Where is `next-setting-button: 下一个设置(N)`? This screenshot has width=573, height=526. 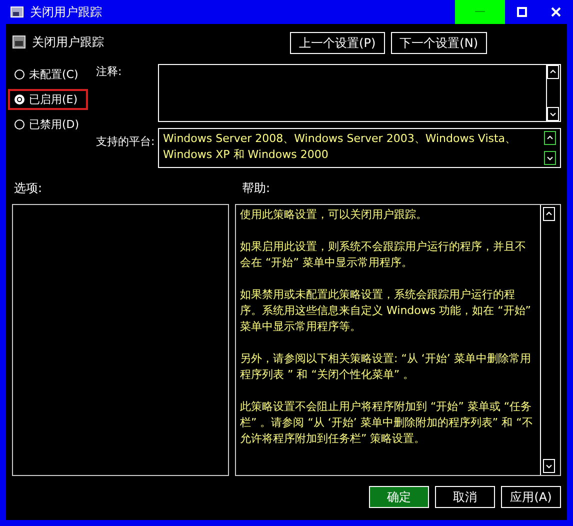
next-setting-button: 下一个设置(N) is located at coordinates (438, 43).